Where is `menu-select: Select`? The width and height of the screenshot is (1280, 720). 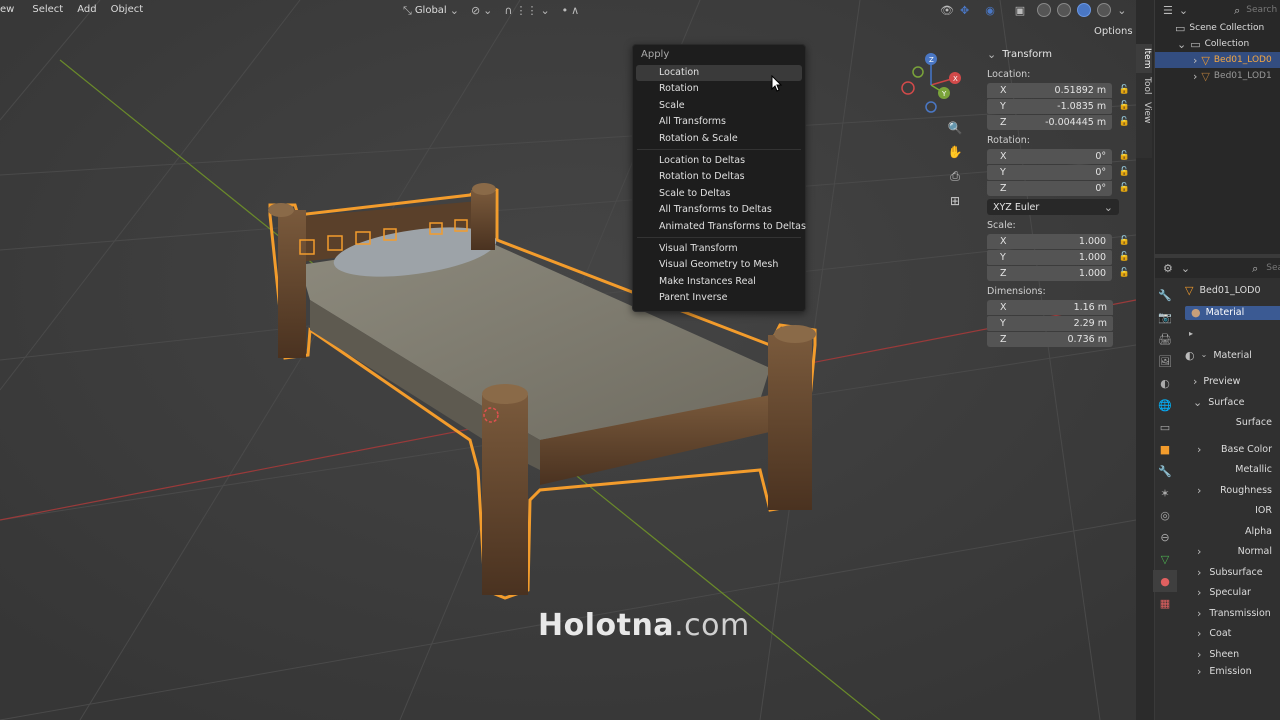
menu-select: Select is located at coordinates (47, 10).